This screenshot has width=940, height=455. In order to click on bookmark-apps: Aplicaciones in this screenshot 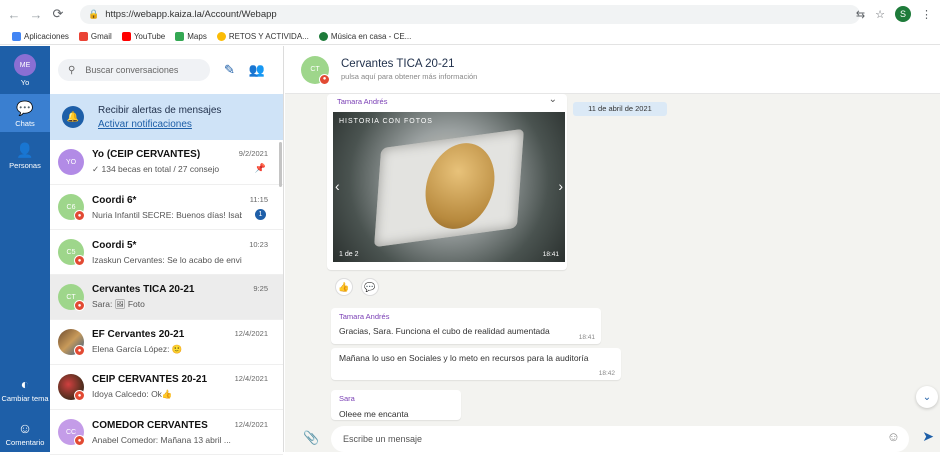, I will do `click(40, 36)`.